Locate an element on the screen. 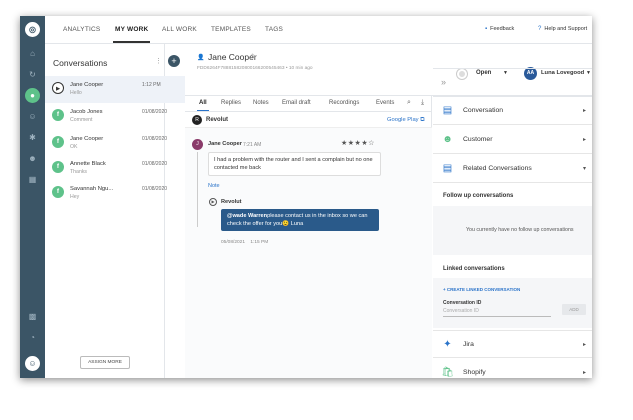 Image resolution: width=633 pixels, height=420 pixels. download-icon: ⤓ is located at coordinates (422, 103).